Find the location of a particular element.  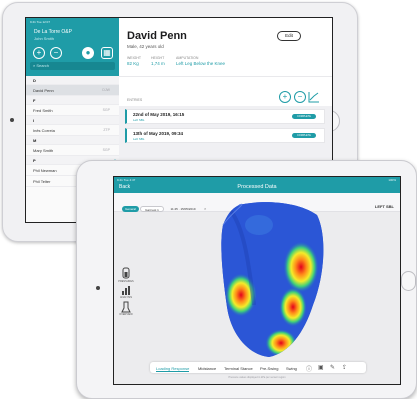

phase-pre-swing: Pre-Swing is located at coordinates (269, 368).